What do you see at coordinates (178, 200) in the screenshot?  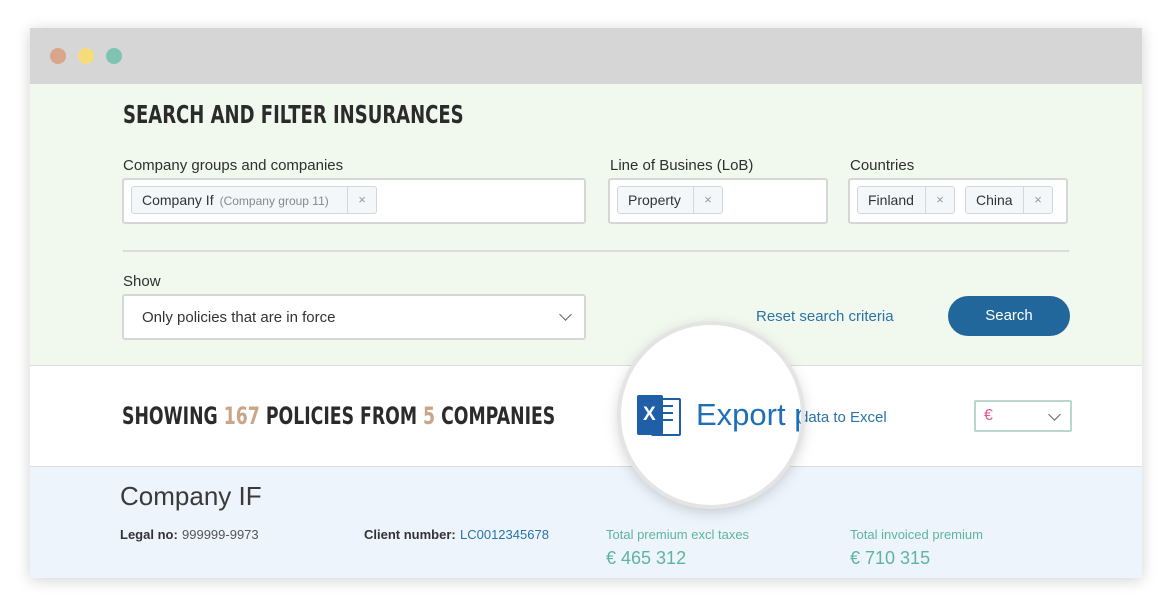 I see `company-tag-name: Company If` at bounding box center [178, 200].